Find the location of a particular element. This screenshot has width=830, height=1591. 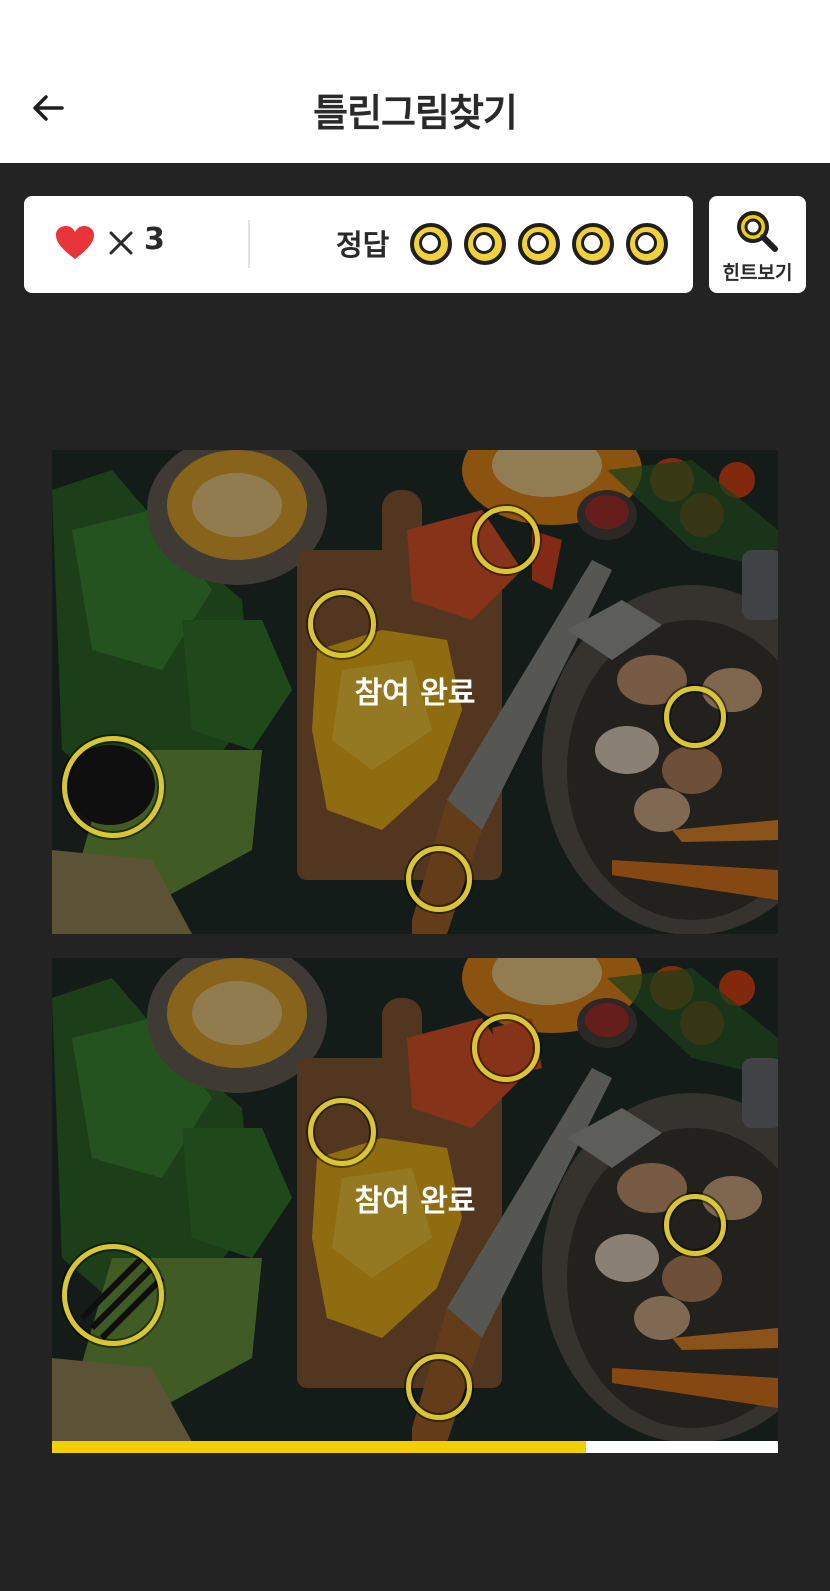

answer-slots is located at coordinates (539, 244).